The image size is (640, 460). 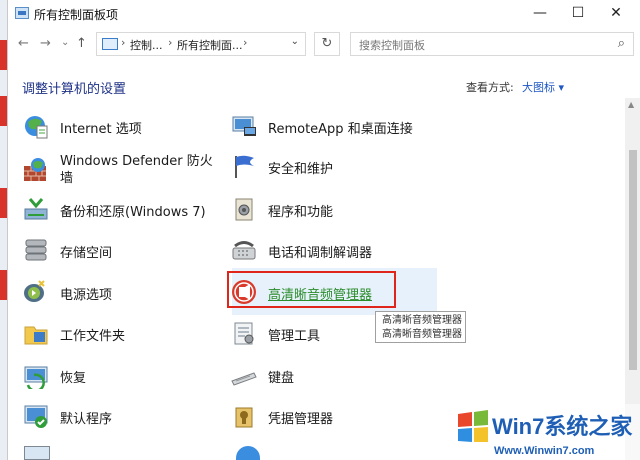 I want to click on item-programs-features: 程序和功能, so click(x=330, y=210).